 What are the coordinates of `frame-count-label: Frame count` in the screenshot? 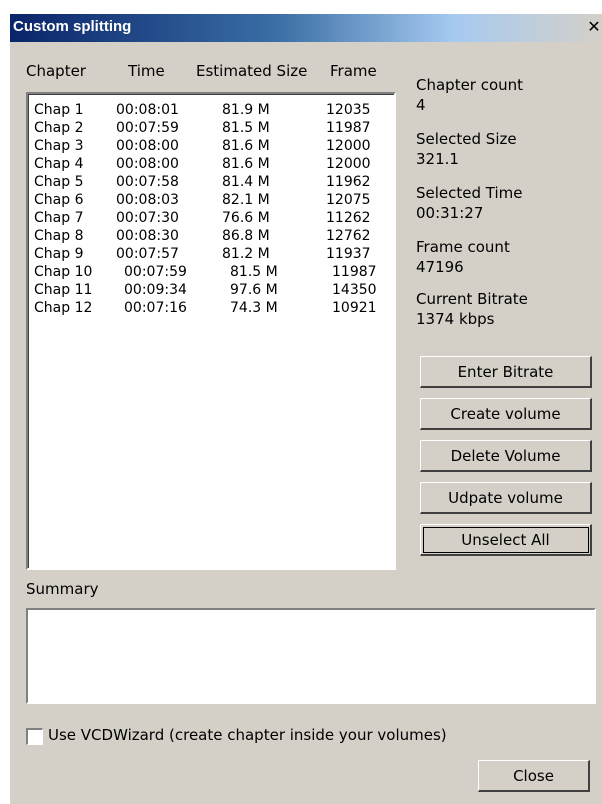 It's located at (463, 247).